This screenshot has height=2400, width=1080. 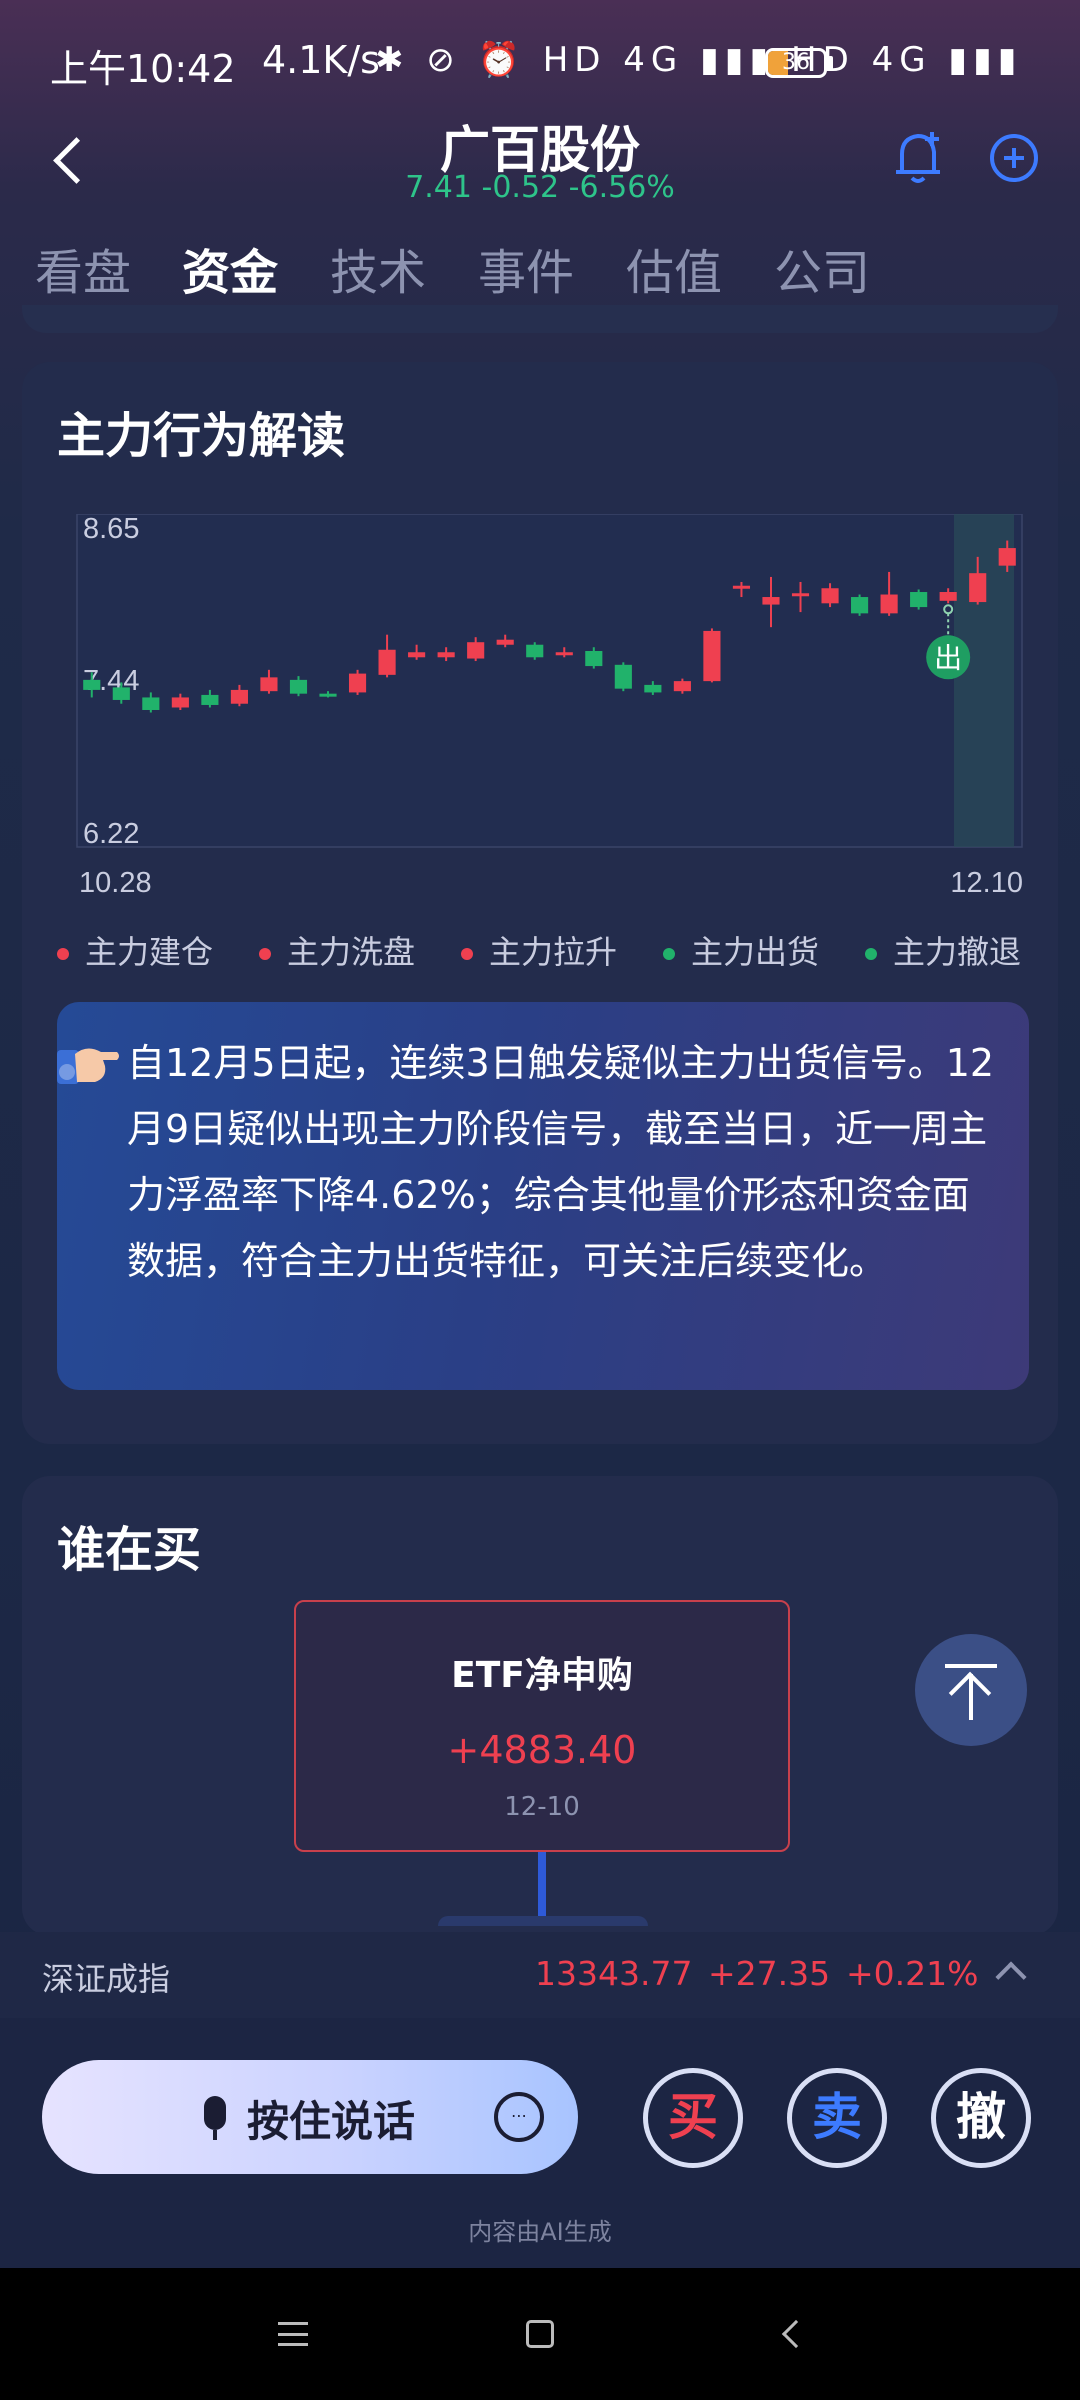 What do you see at coordinates (943, 950) in the screenshot?
I see `legend-item: 主力撤退` at bounding box center [943, 950].